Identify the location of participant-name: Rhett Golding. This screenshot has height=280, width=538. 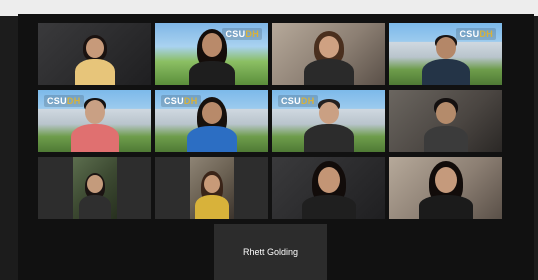
(270, 252).